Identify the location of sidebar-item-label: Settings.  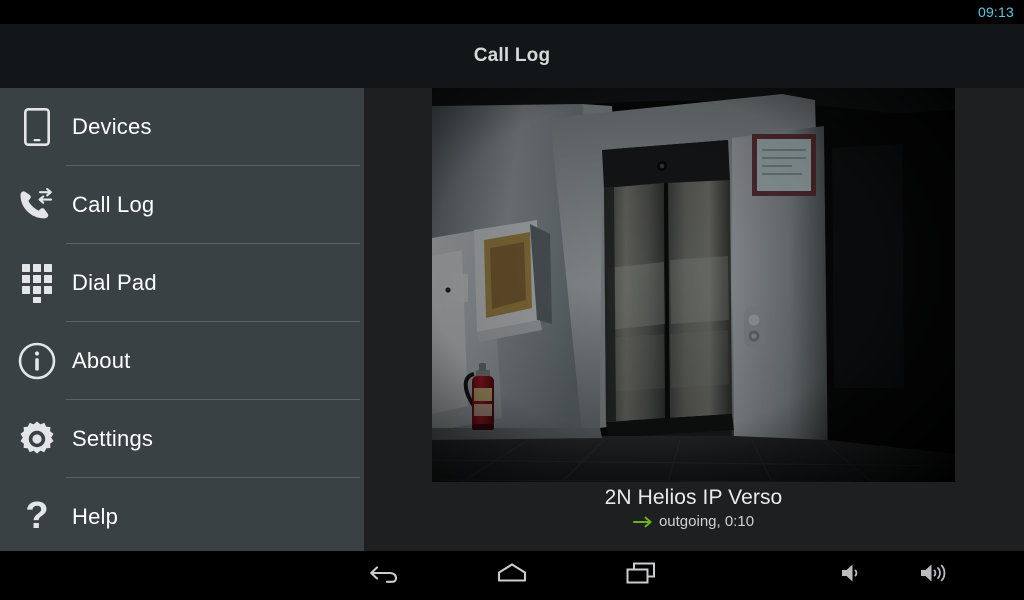
(113, 438).